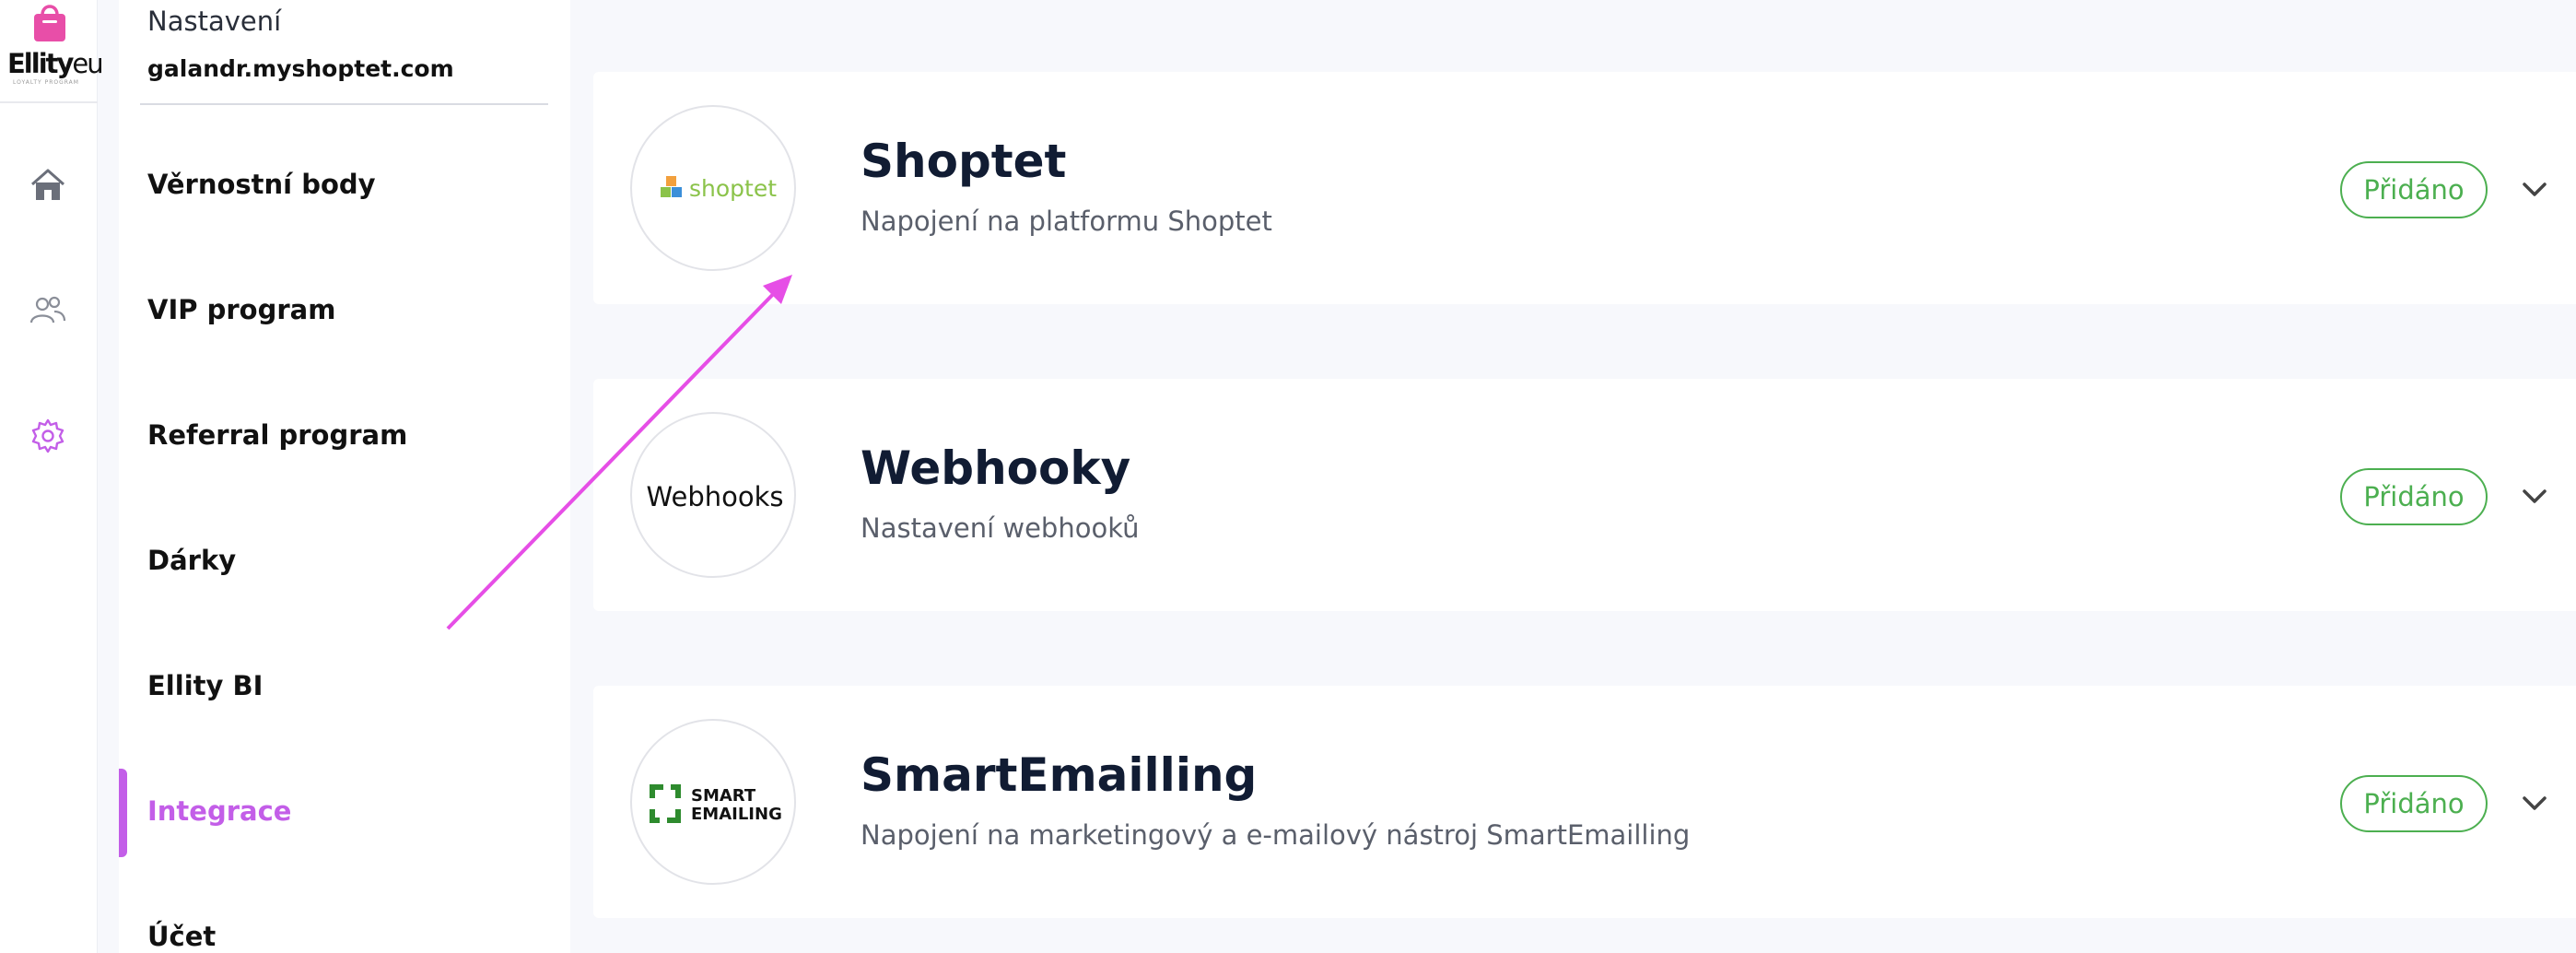  What do you see at coordinates (1000, 528) in the screenshot?
I see `integration-description: Nastavení webhooků` at bounding box center [1000, 528].